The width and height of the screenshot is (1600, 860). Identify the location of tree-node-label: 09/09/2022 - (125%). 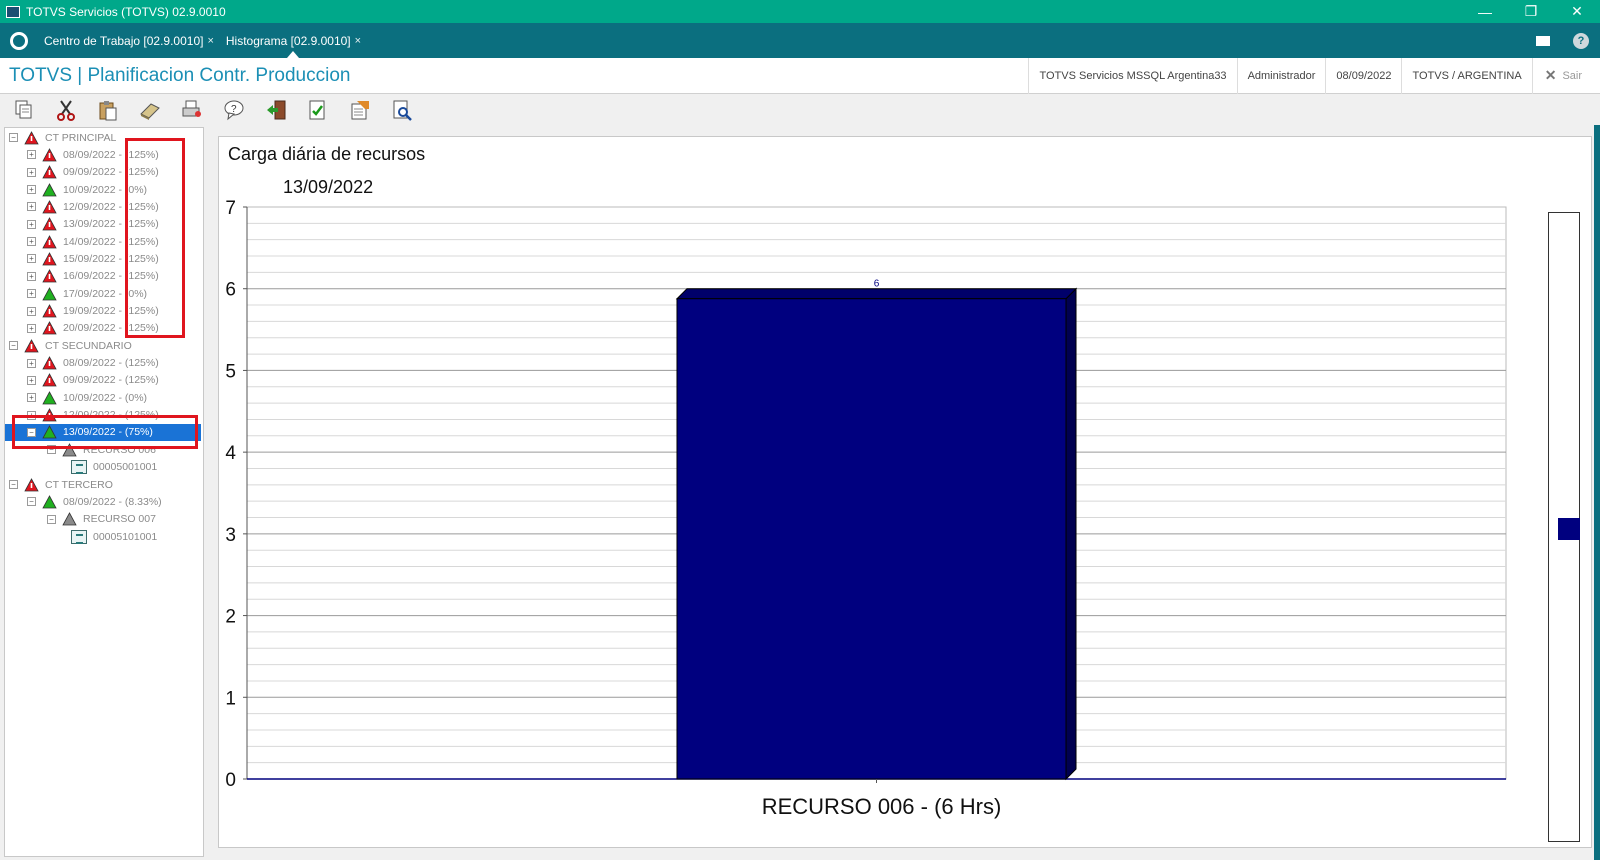
(111, 380).